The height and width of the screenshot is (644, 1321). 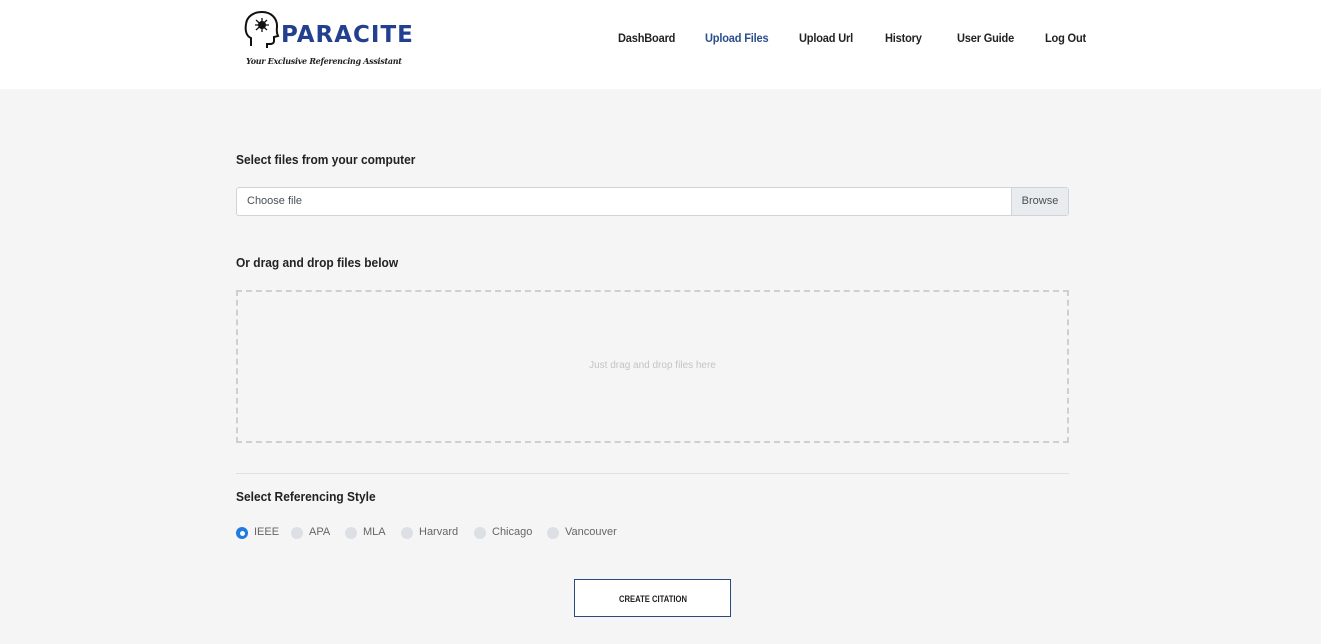 I want to click on radio-label: Harvard, so click(x=439, y=532).